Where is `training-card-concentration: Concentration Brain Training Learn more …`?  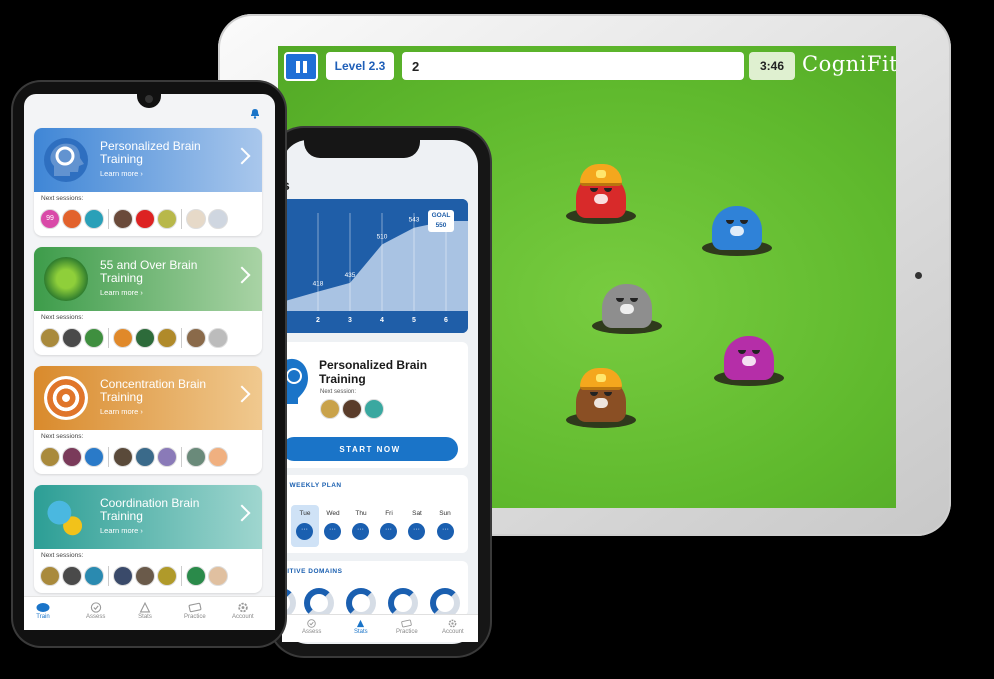 training-card-concentration: Concentration Brain Training Learn more … is located at coordinates (148, 420).